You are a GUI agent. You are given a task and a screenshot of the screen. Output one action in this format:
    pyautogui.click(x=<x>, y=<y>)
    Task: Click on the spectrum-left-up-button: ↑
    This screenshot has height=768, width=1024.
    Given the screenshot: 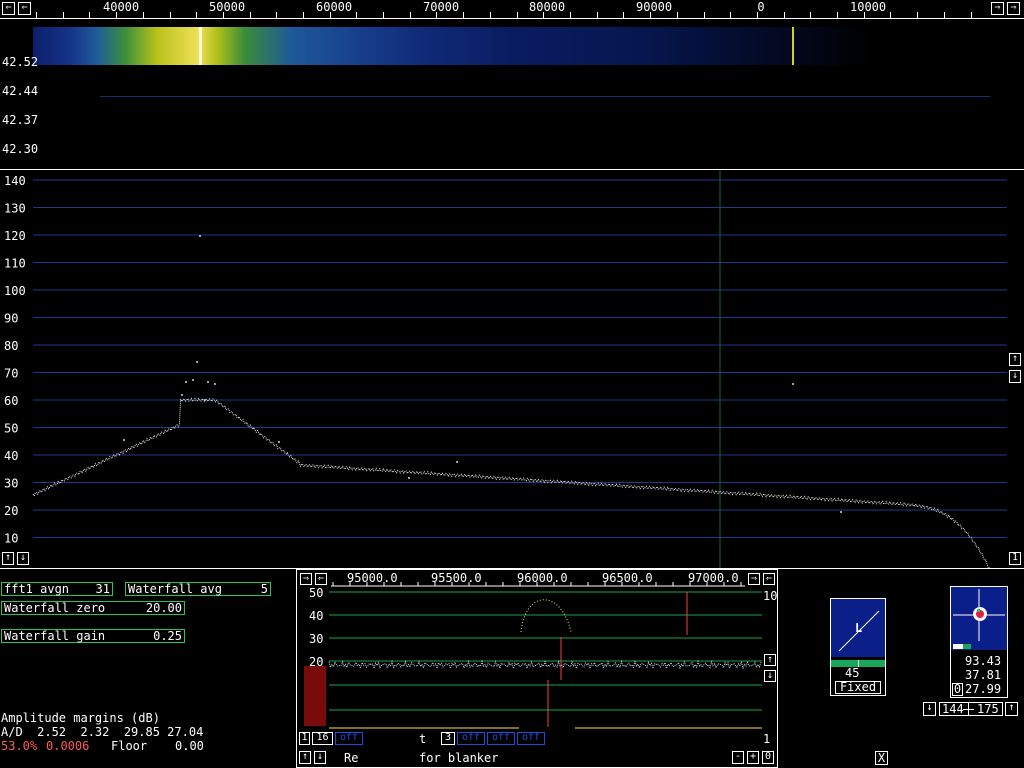 What is the action you would take?
    pyautogui.click(x=8, y=558)
    